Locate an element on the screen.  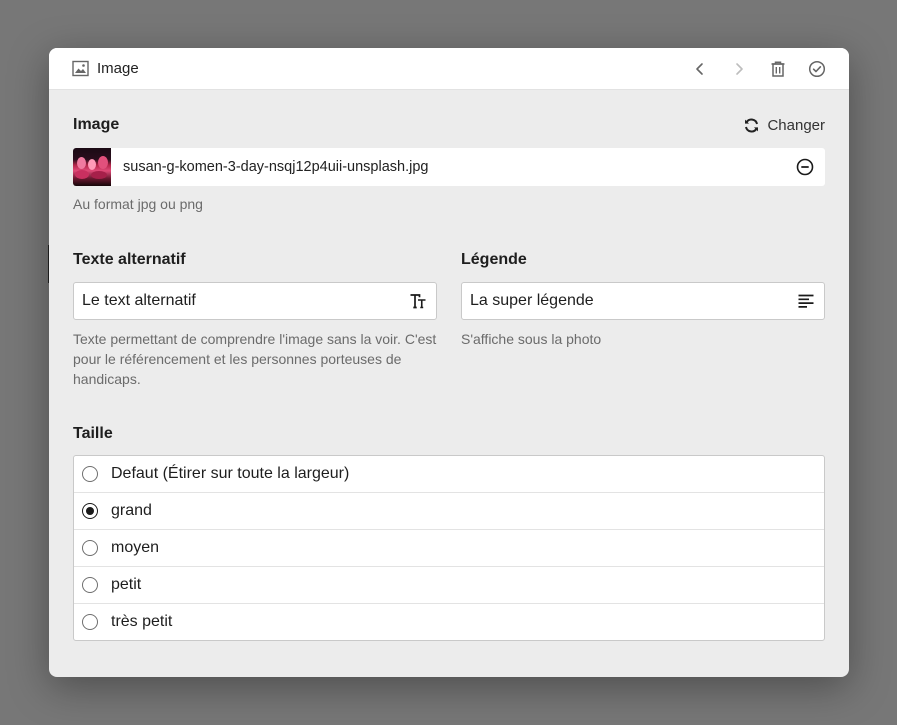
size-option-label: très petit is located at coordinates (142, 621).